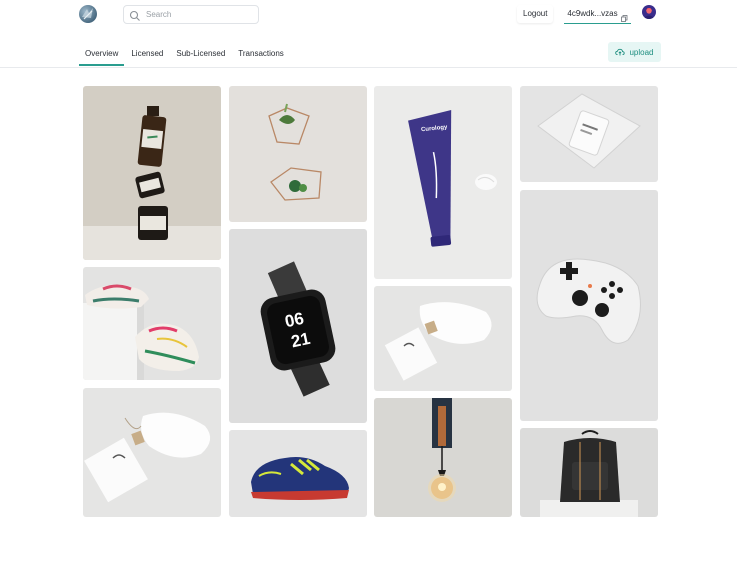 The height and width of the screenshot is (573, 737). What do you see at coordinates (261, 54) in the screenshot?
I see `tab-transactions: Transactions` at bounding box center [261, 54].